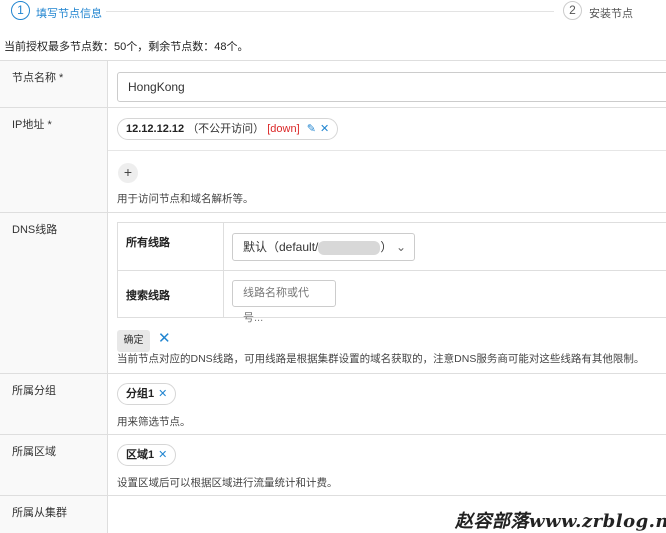 Image resolution: width=666 pixels, height=533 pixels. What do you see at coordinates (126, 47) in the screenshot?
I see `license-notice: 当前授权最多节点数：50个，剩余节点数：48个。` at bounding box center [126, 47].